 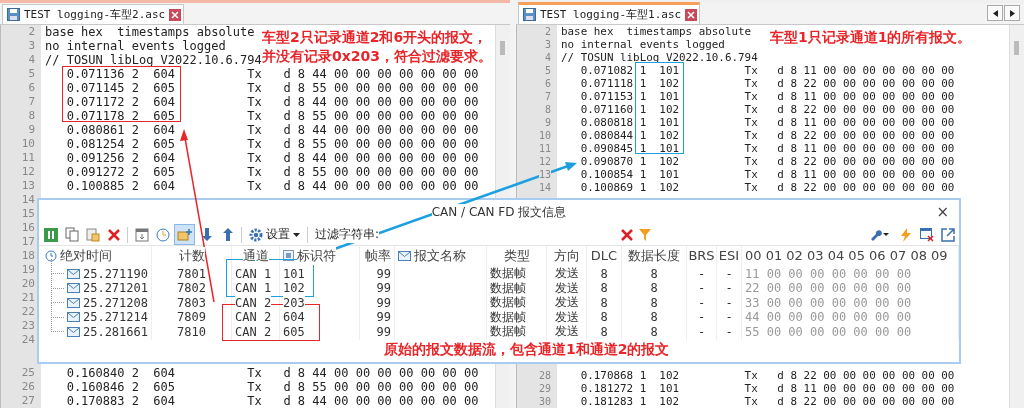 I want to click on table-cell: 7809, so click(x=191, y=317).